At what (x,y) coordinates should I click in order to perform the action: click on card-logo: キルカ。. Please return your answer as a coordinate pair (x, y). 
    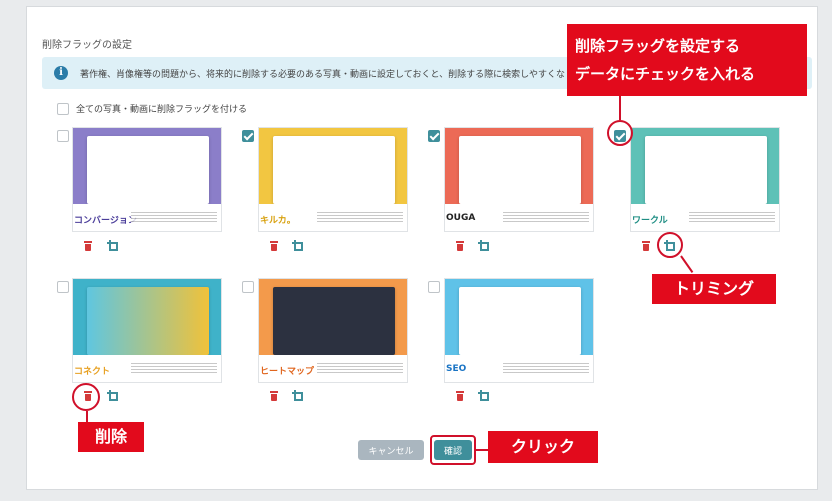
    Looking at the image, I should click on (278, 221).